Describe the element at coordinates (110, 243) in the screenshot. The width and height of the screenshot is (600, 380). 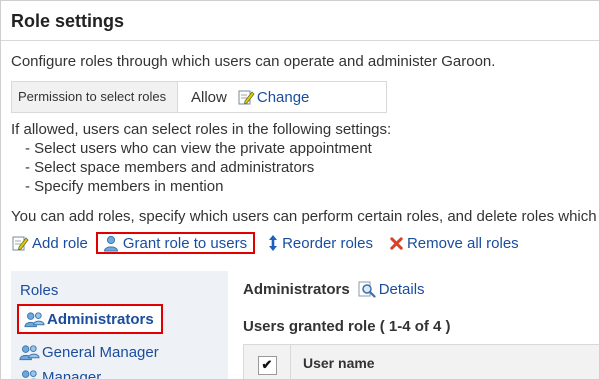
I see `user-icon` at that location.